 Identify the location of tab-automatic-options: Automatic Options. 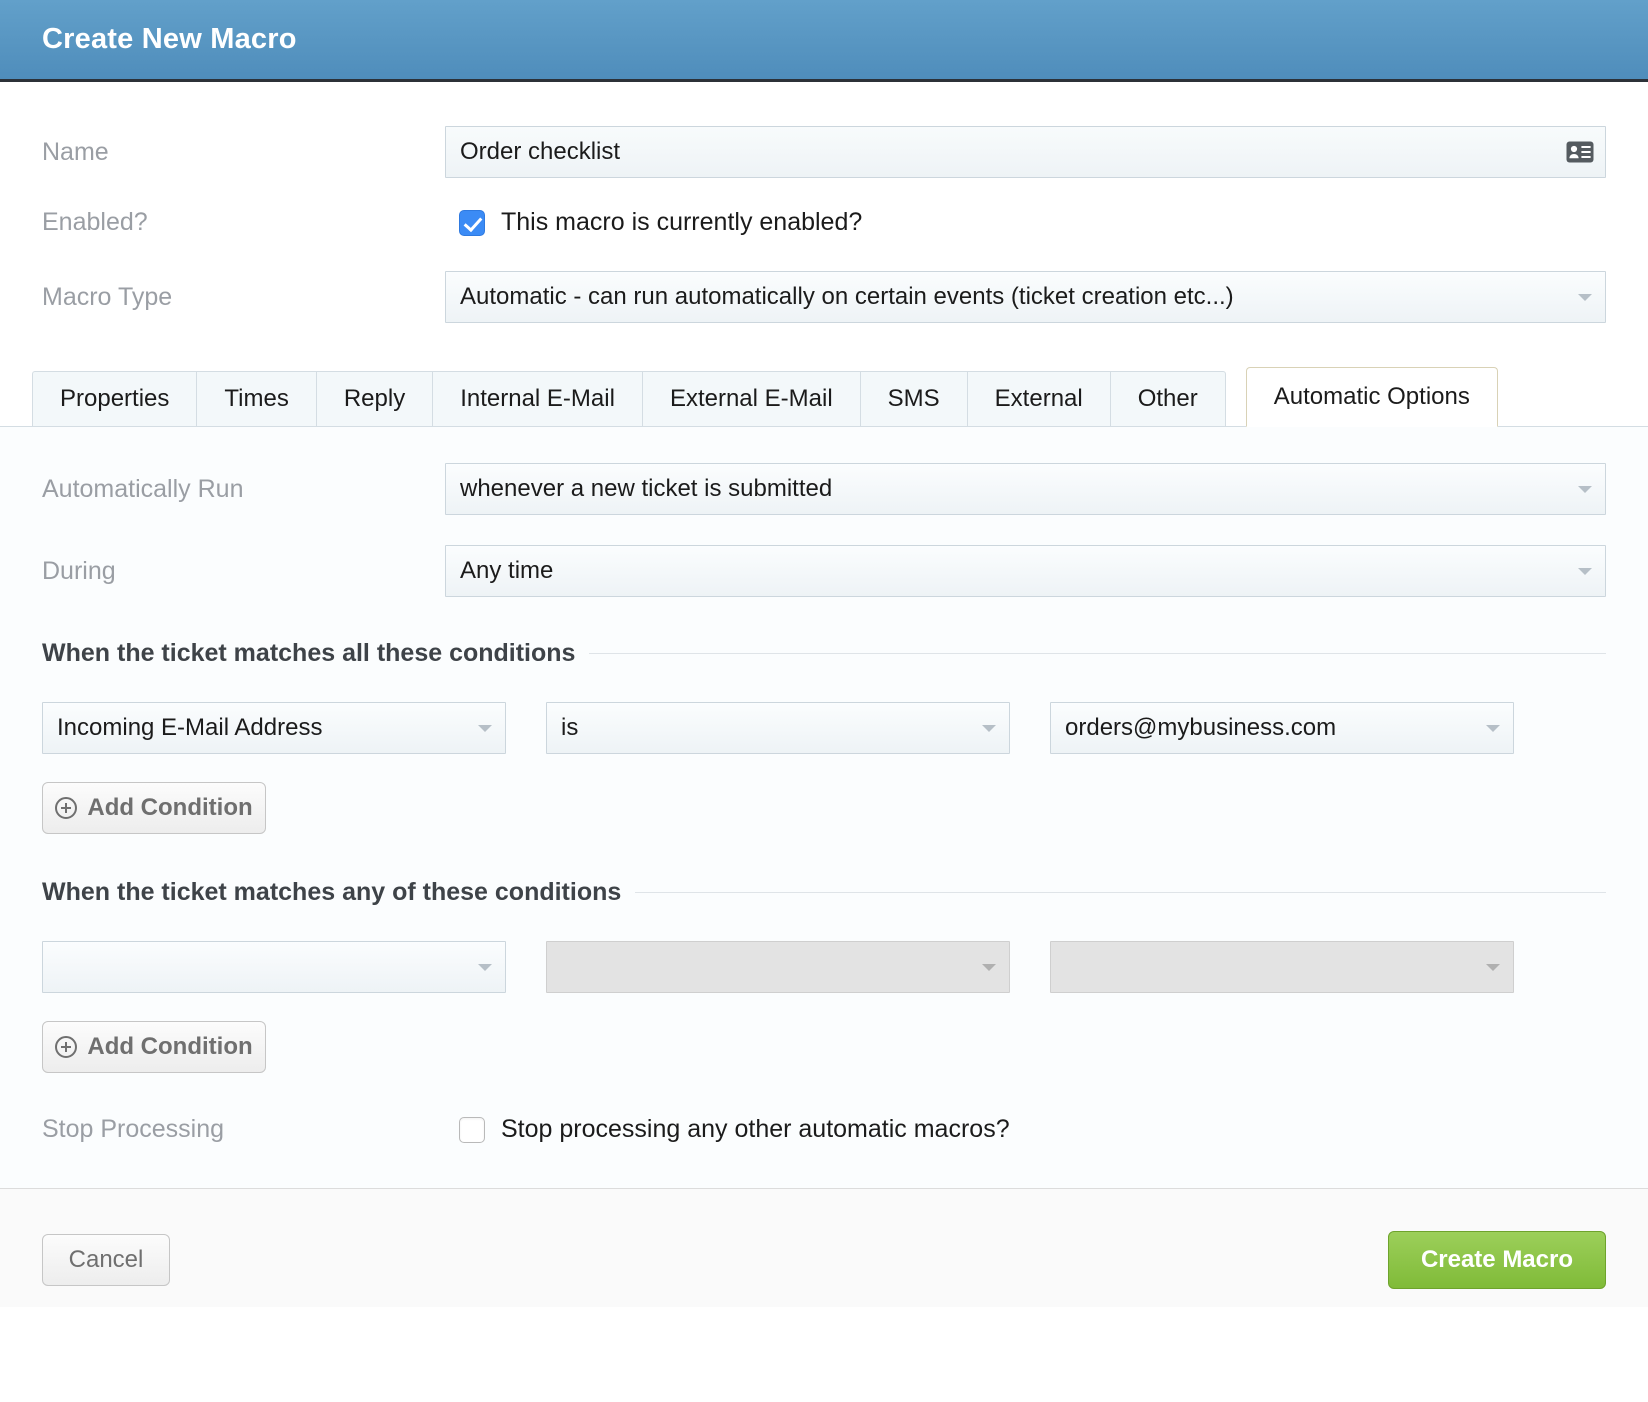
(1371, 397).